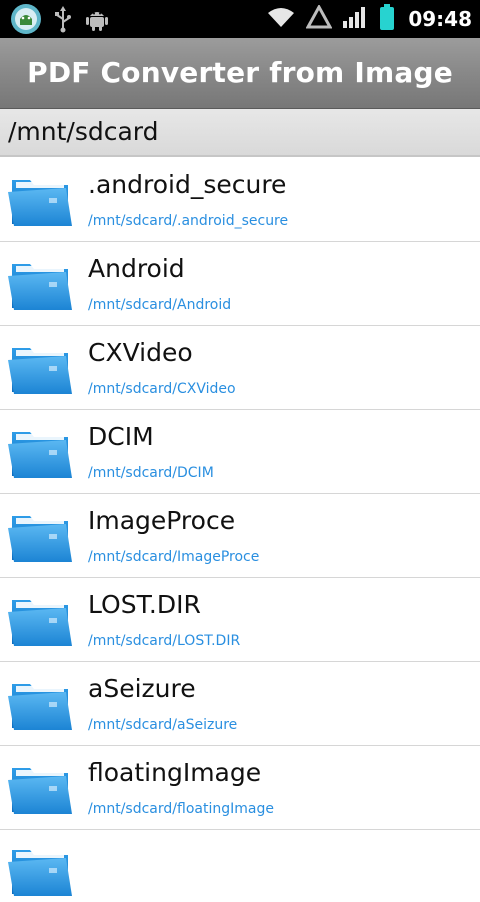 This screenshot has height=902, width=480. What do you see at coordinates (369, 19) in the screenshot?
I see `status-bar-system: 09:48` at bounding box center [369, 19].